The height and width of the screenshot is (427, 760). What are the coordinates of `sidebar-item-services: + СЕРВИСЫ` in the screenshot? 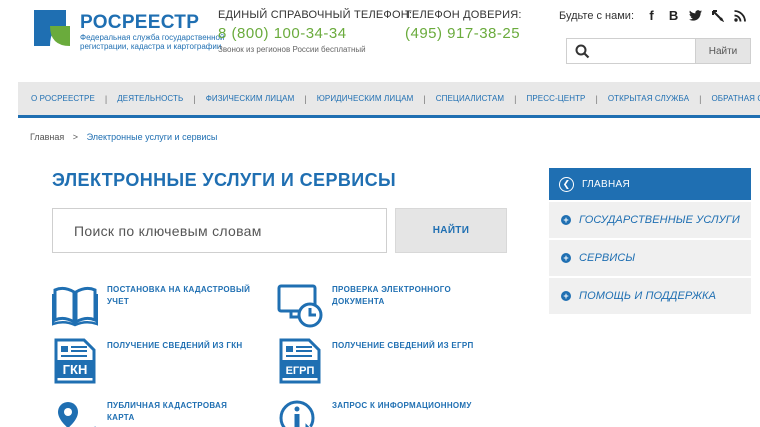 It's located at (650, 258).